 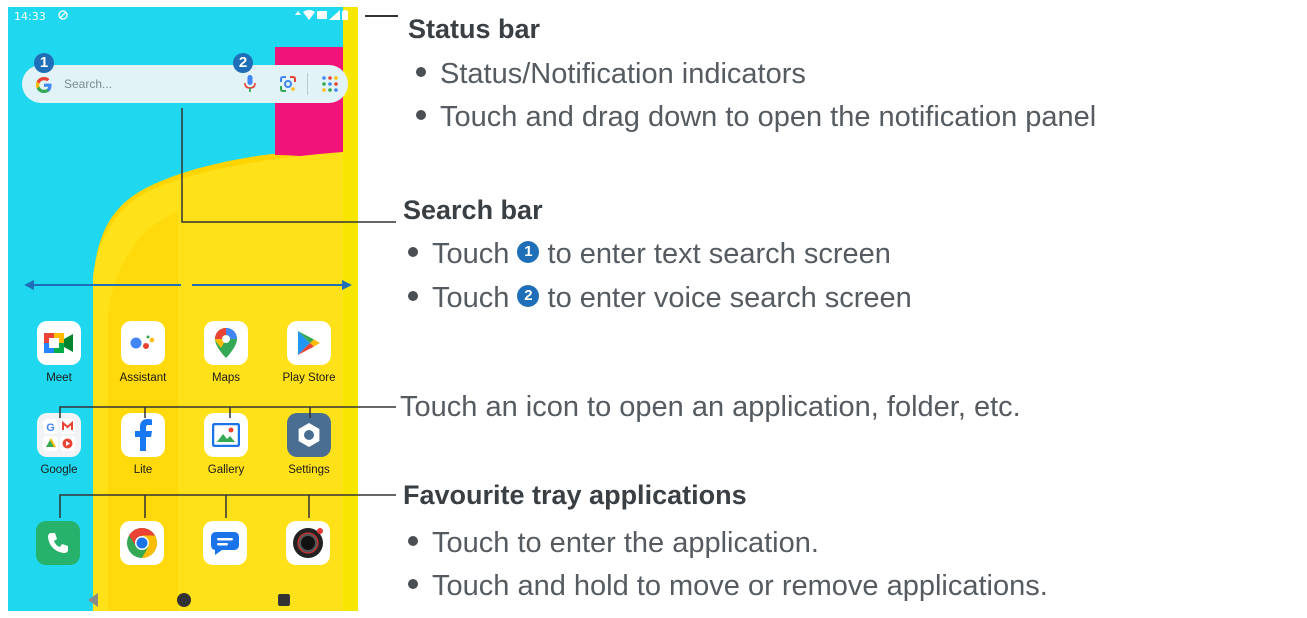 I want to click on number-badge-1: 1, so click(x=528, y=252).